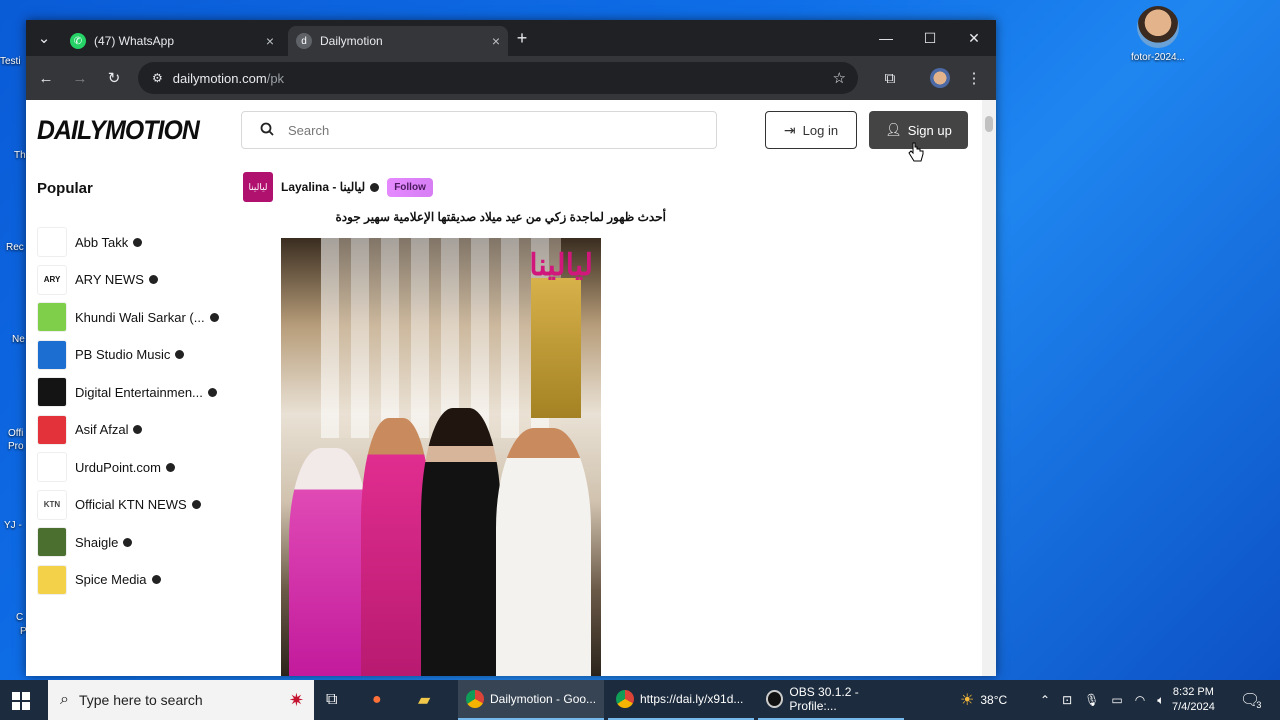  I want to click on url-path: /pk, so click(275, 78).